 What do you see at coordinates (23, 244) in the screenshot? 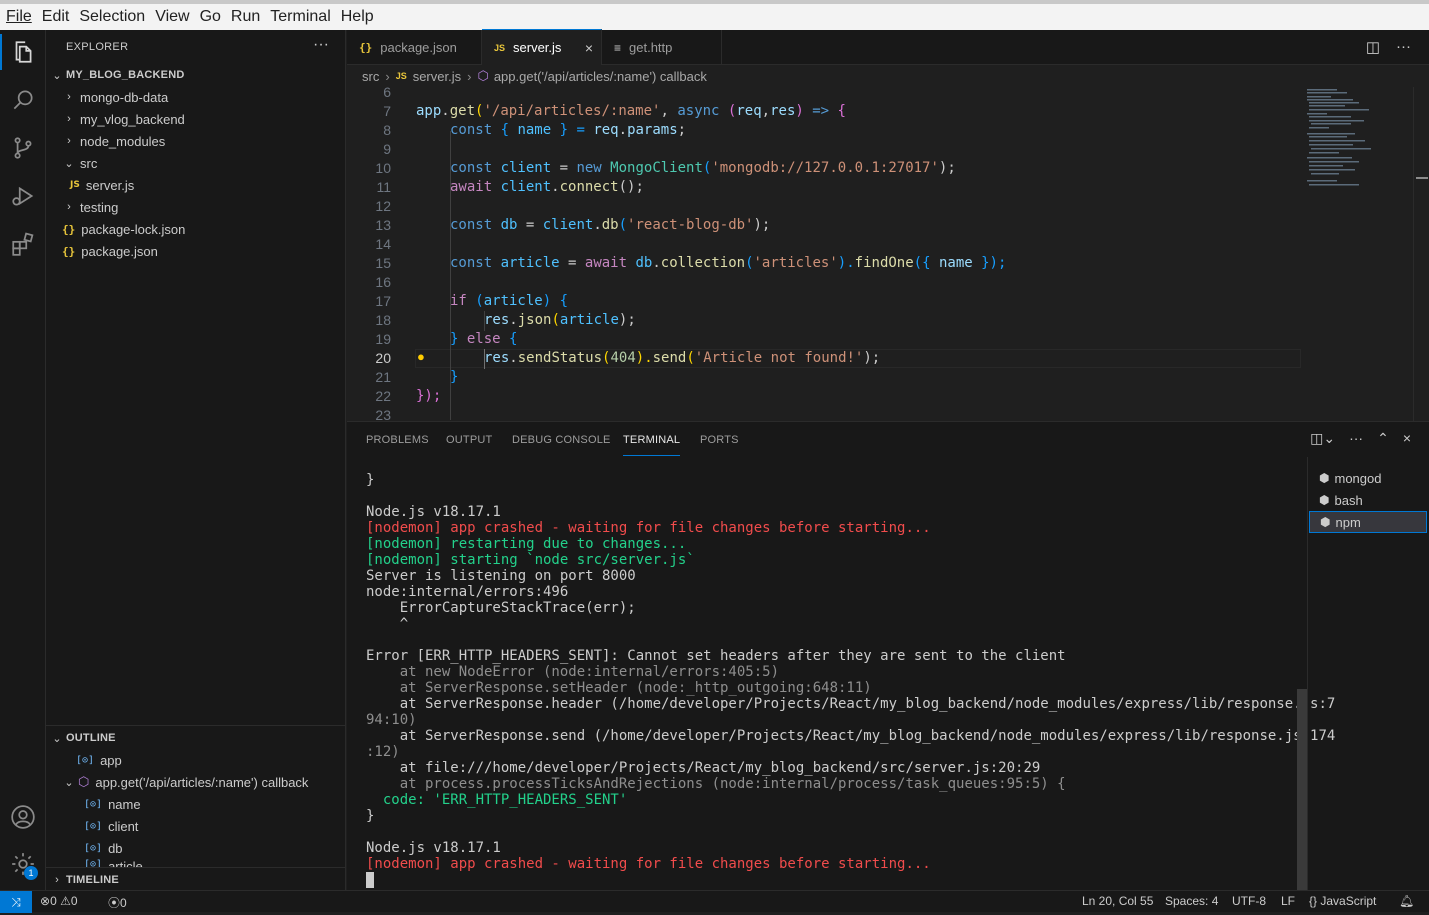
I see `extensions-icon` at bounding box center [23, 244].